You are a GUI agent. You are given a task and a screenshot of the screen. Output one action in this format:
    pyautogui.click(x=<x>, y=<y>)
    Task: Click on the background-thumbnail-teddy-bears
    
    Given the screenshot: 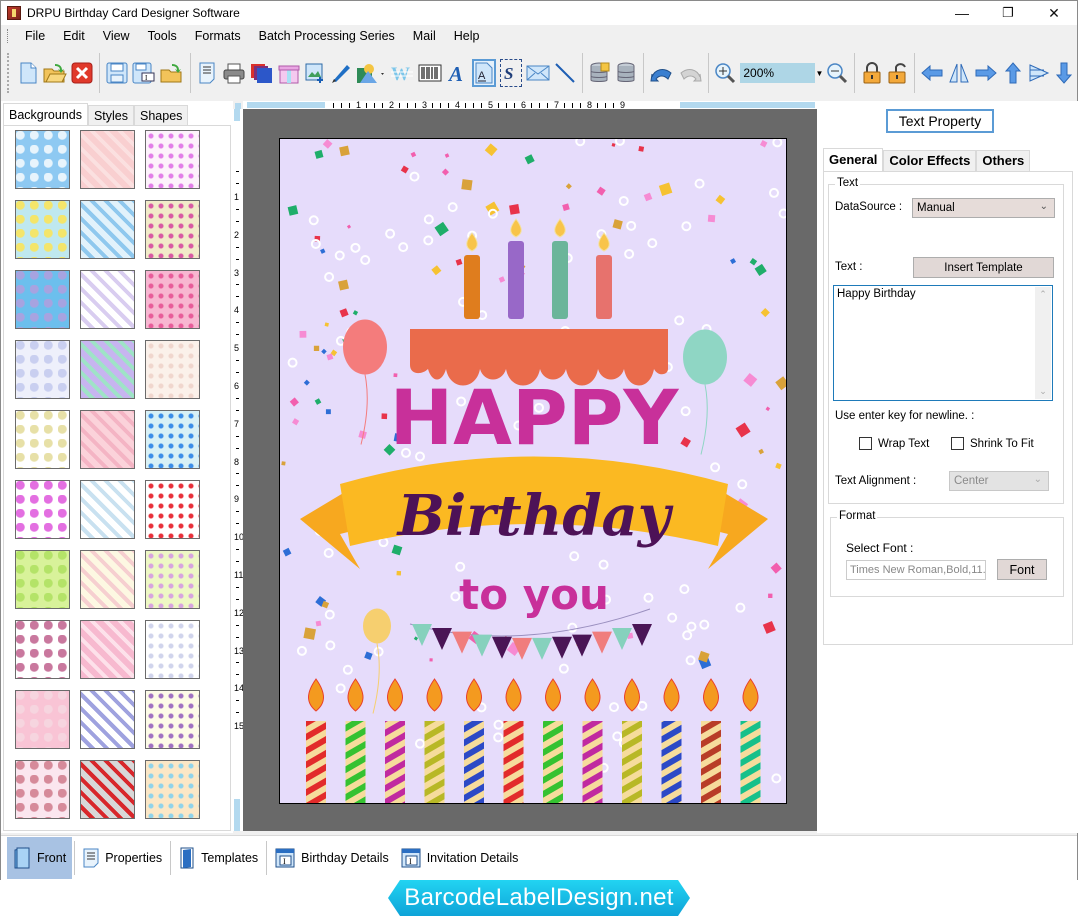 What is the action you would take?
    pyautogui.click(x=172, y=369)
    